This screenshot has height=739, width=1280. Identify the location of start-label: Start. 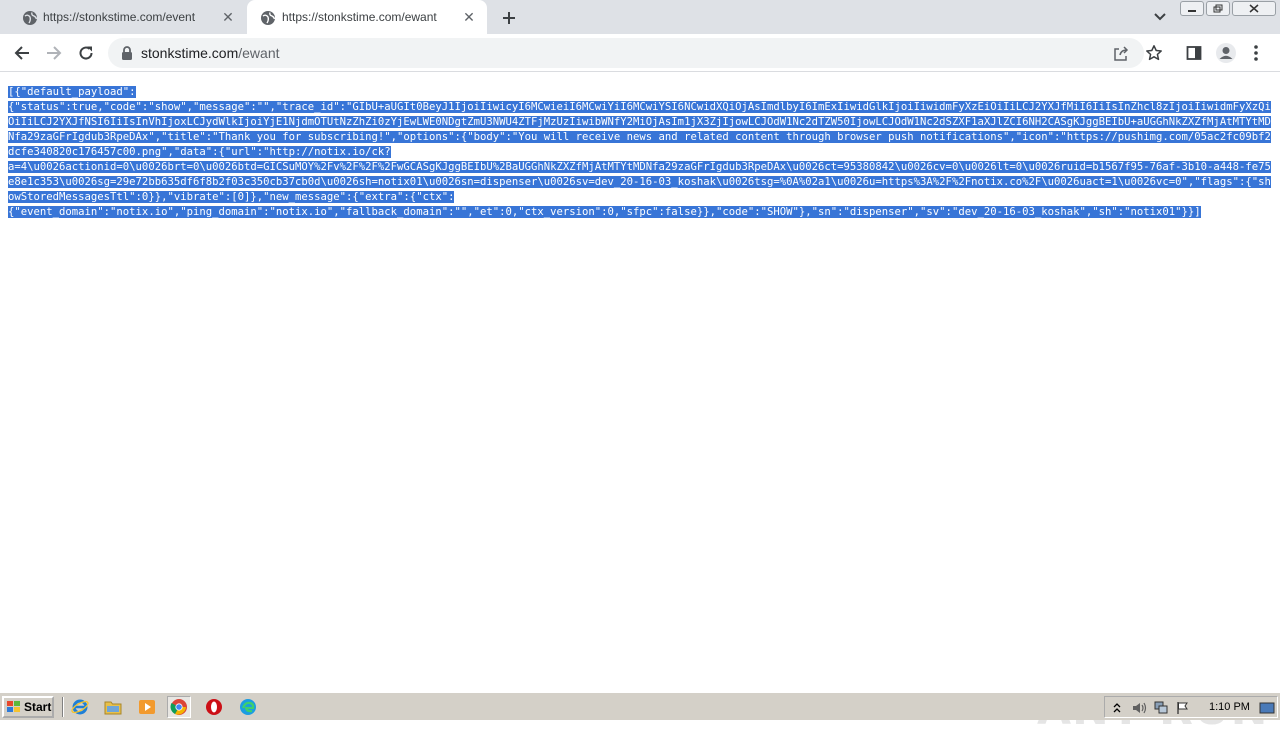
(38, 707).